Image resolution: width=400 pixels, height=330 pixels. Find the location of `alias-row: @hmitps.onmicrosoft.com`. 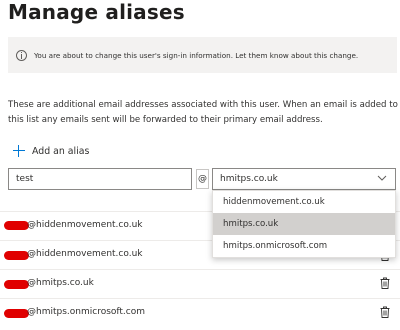

alias-row: @hmitps.onmicrosoft.com is located at coordinates (200, 312).